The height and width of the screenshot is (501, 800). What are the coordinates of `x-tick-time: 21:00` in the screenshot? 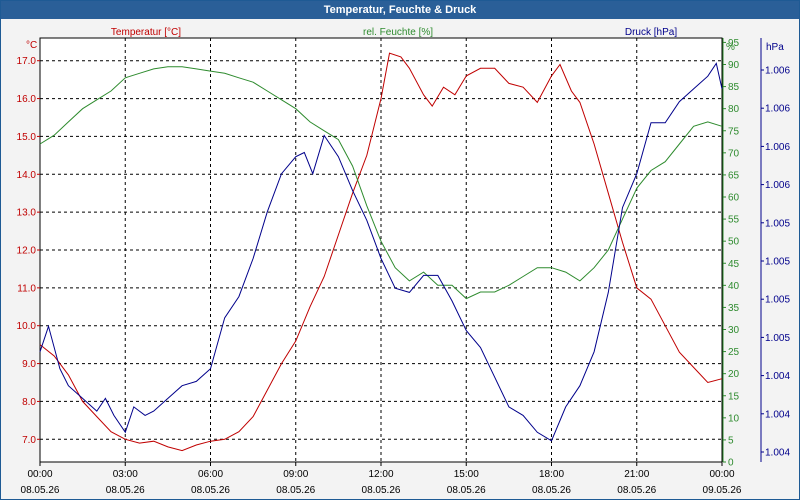 It's located at (636, 474).